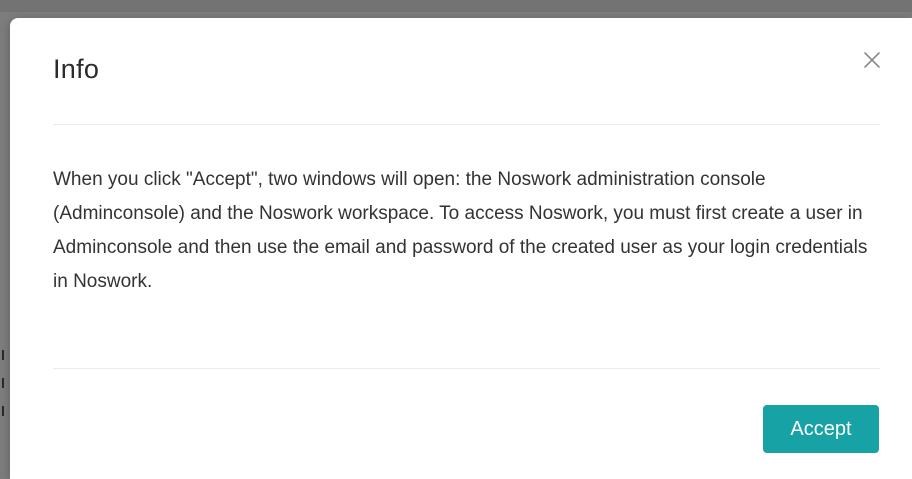 This screenshot has height=479, width=912. What do you see at coordinates (456, 6) in the screenshot?
I see `backdrop-top-edge` at bounding box center [456, 6].